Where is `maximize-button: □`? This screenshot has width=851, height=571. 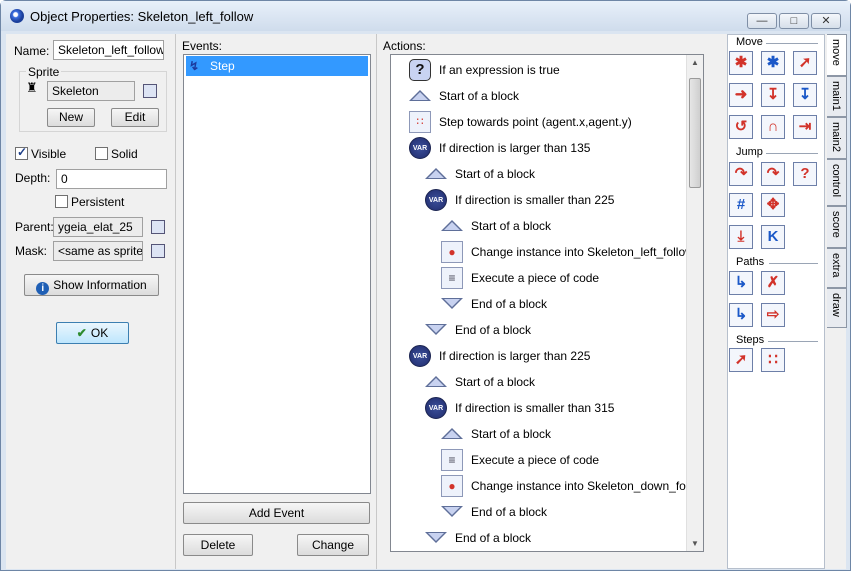
maximize-button: □ is located at coordinates (794, 21).